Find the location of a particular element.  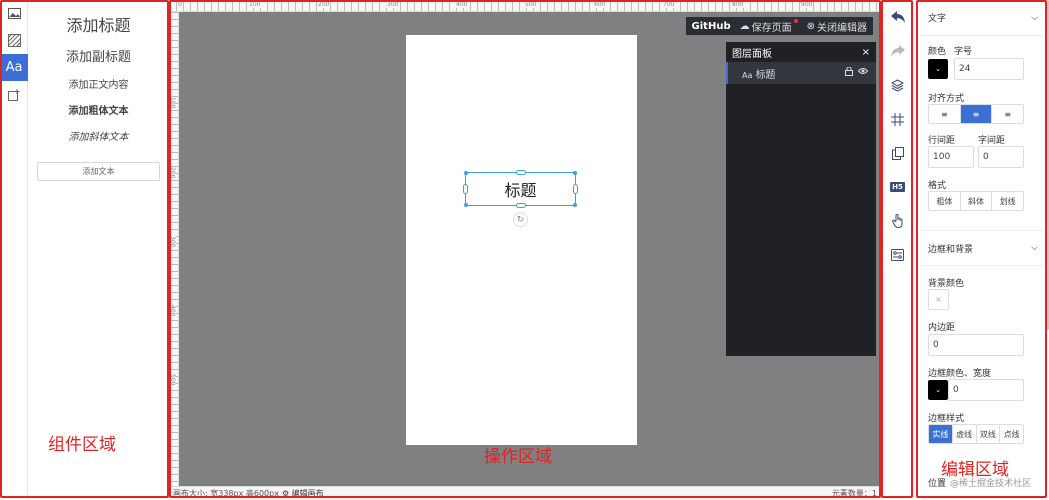

save-page-label: 保存页面 is located at coordinates (771, 28).